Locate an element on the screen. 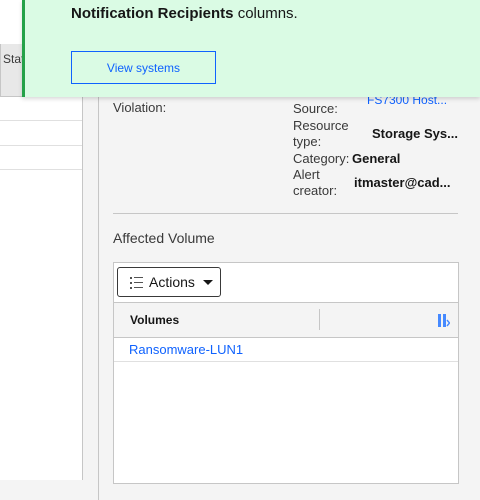 The width and height of the screenshot is (480, 500). caret-down-icon is located at coordinates (207, 282).